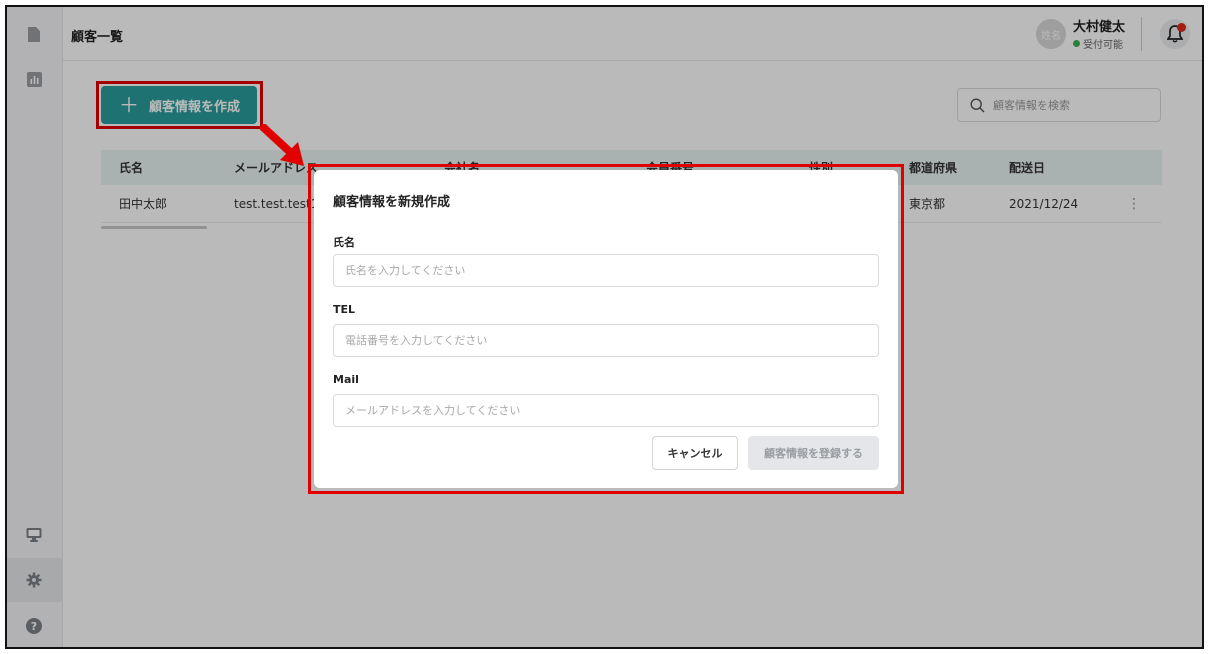 This screenshot has width=1211, height=654. Describe the element at coordinates (606, 410) in the screenshot. I see `mail-input` at that location.